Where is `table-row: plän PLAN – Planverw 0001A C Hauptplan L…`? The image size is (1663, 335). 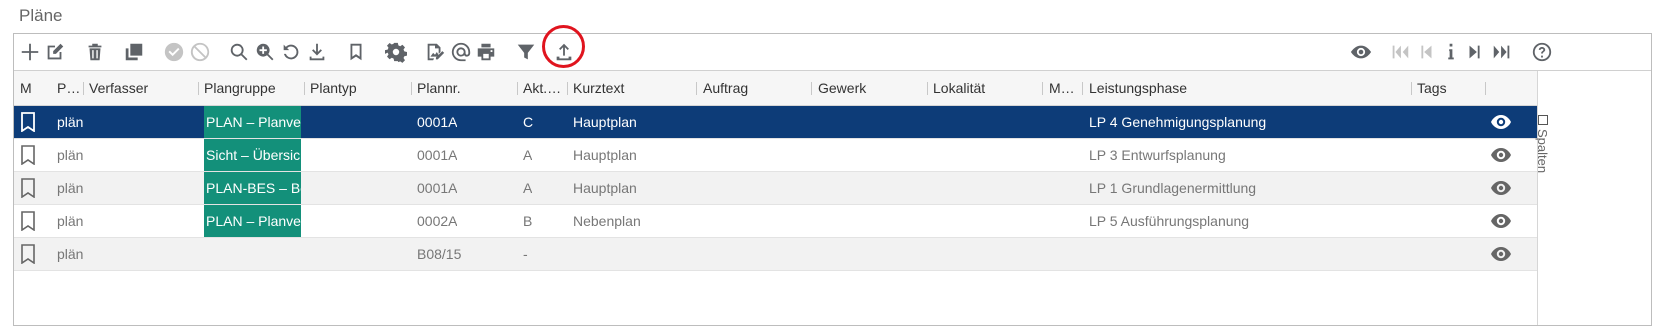
table-row: plän PLAN – Planverw 0001A C Hauptplan L… is located at coordinates (775, 122).